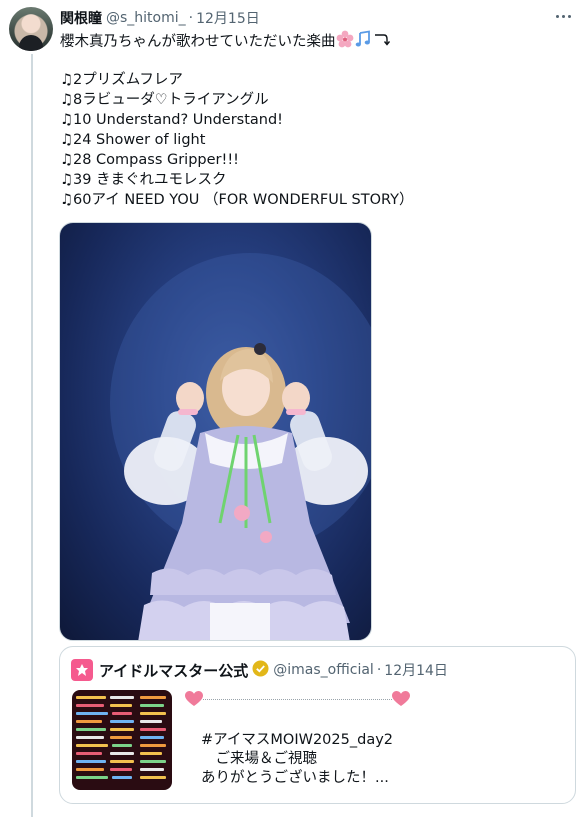 This screenshot has width=582, height=817. Describe the element at coordinates (310, 60) in the screenshot. I see `post-text-blank-line` at that location.